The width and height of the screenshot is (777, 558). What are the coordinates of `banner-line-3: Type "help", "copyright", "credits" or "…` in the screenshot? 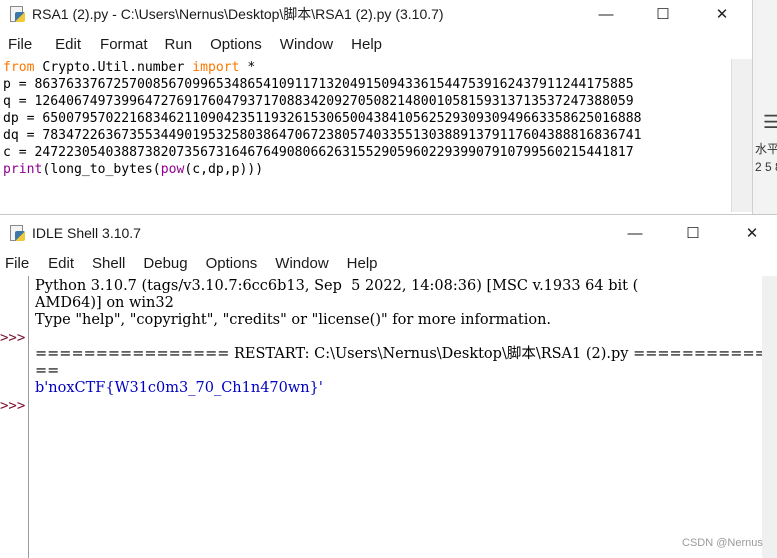 It's located at (293, 320).